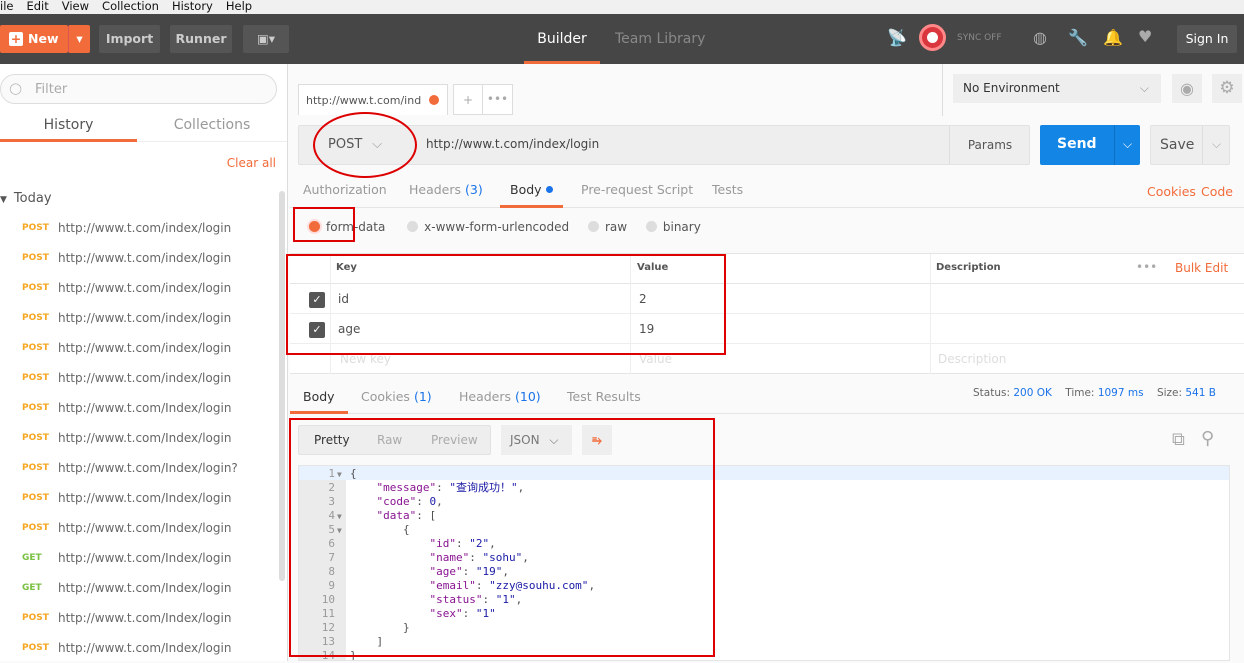 The image size is (1244, 663). I want to click on new-dropdown-button: ▾, so click(79, 39).